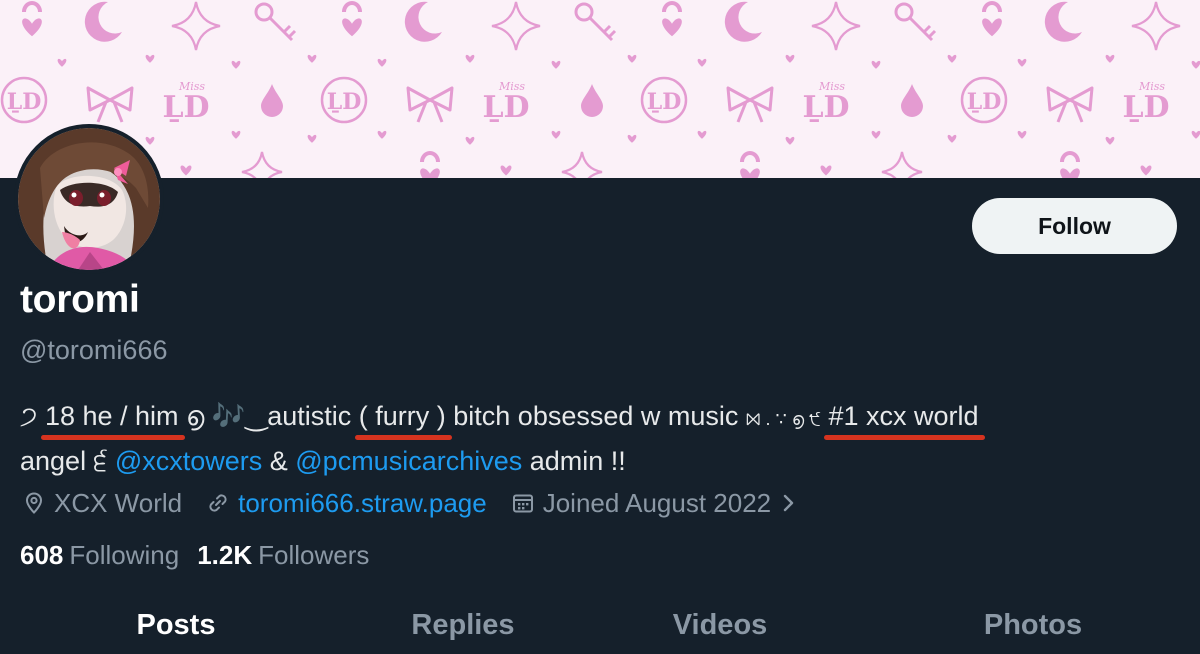 The width and height of the screenshot is (1200, 654). I want to click on link-icon, so click(218, 503).